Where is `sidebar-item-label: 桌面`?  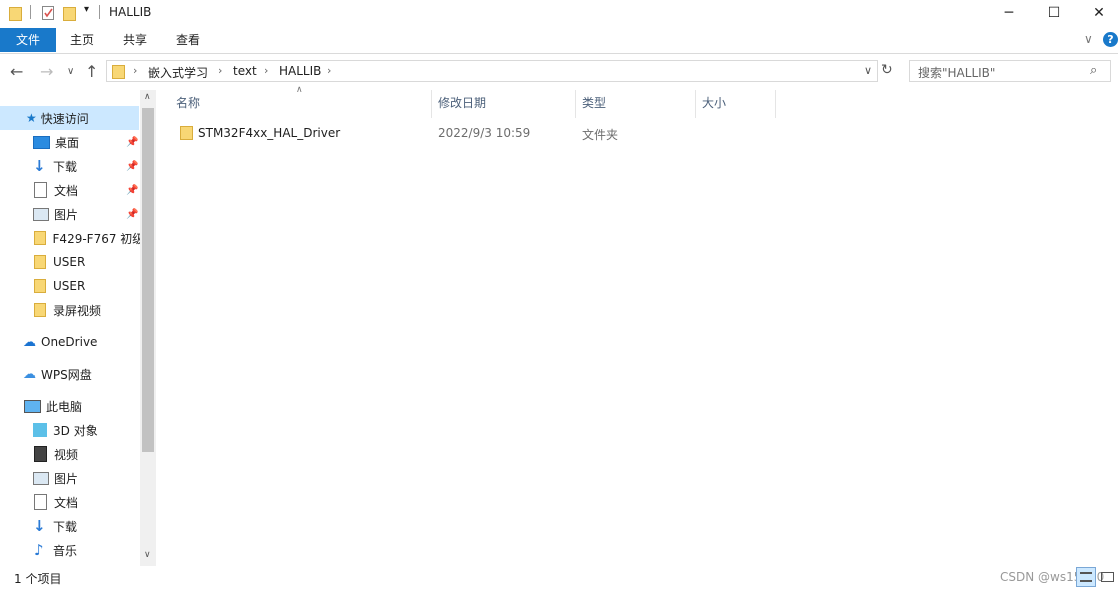 sidebar-item-label: 桌面 is located at coordinates (67, 142).